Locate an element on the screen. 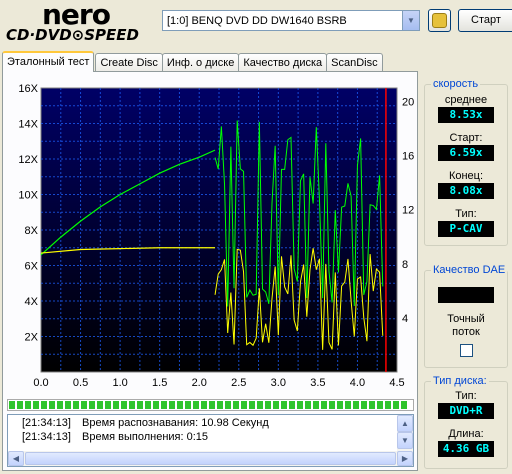 This screenshot has height=474, width=512. chevron-down-icon: ▼ is located at coordinates (410, 20).